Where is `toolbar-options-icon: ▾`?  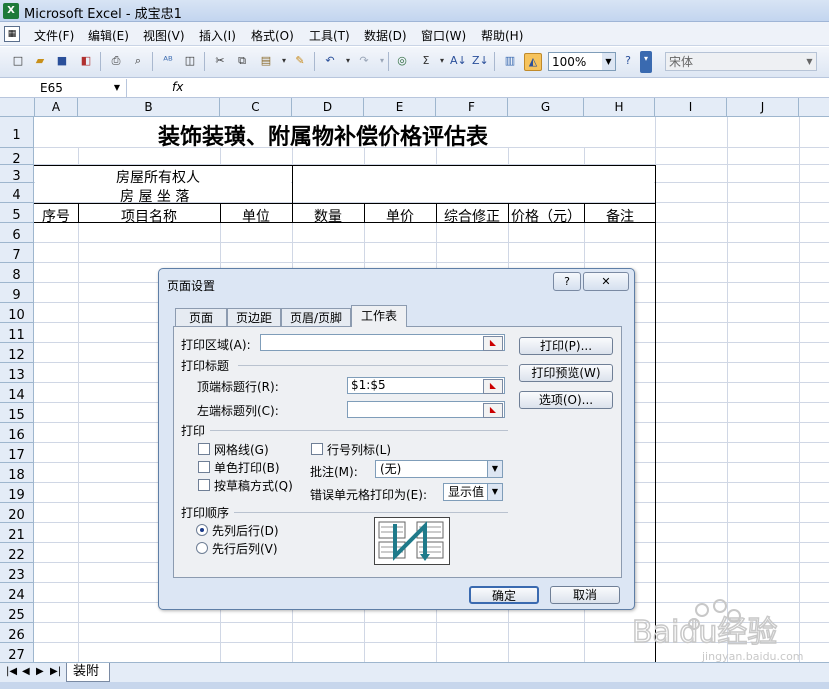
toolbar-options-icon: ▾ is located at coordinates (646, 62).